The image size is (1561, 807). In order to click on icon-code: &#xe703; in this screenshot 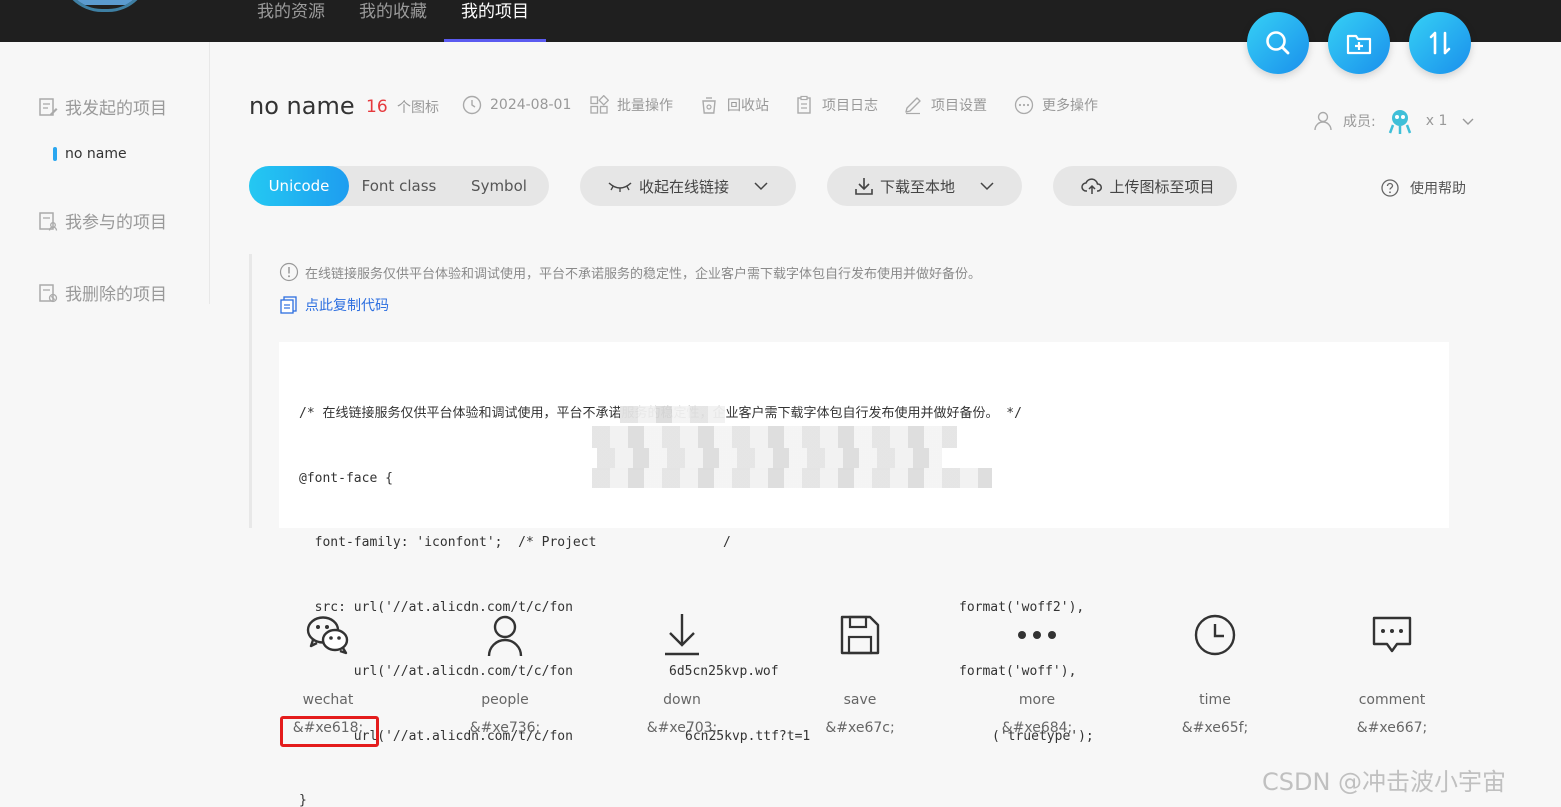, I will do `click(682, 728)`.